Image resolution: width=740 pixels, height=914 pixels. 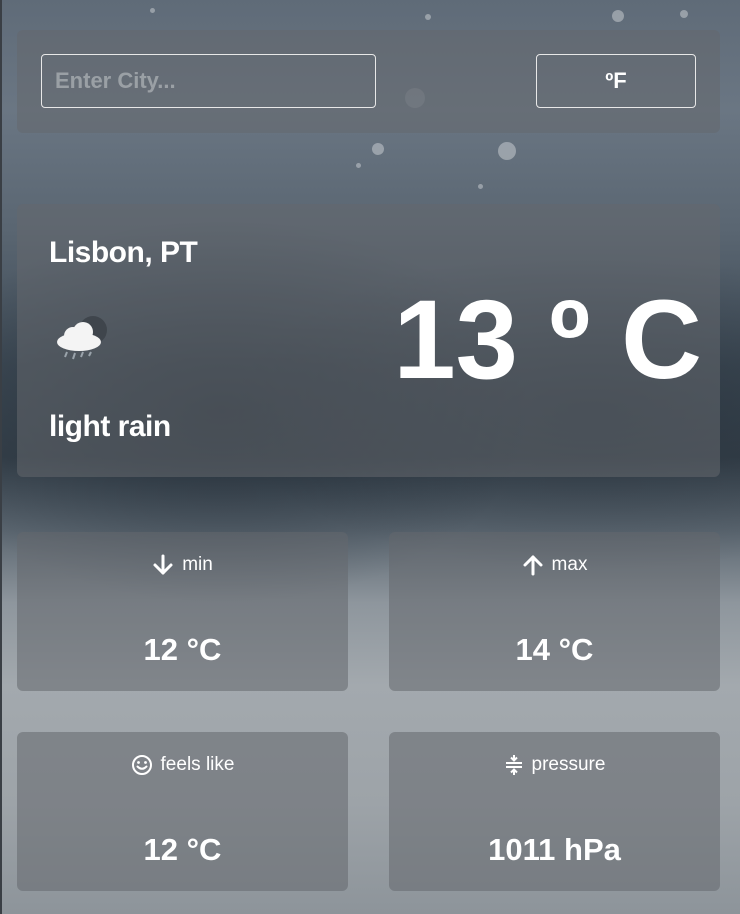 I want to click on cloud-rain-moon-icon, so click(x=81, y=338).